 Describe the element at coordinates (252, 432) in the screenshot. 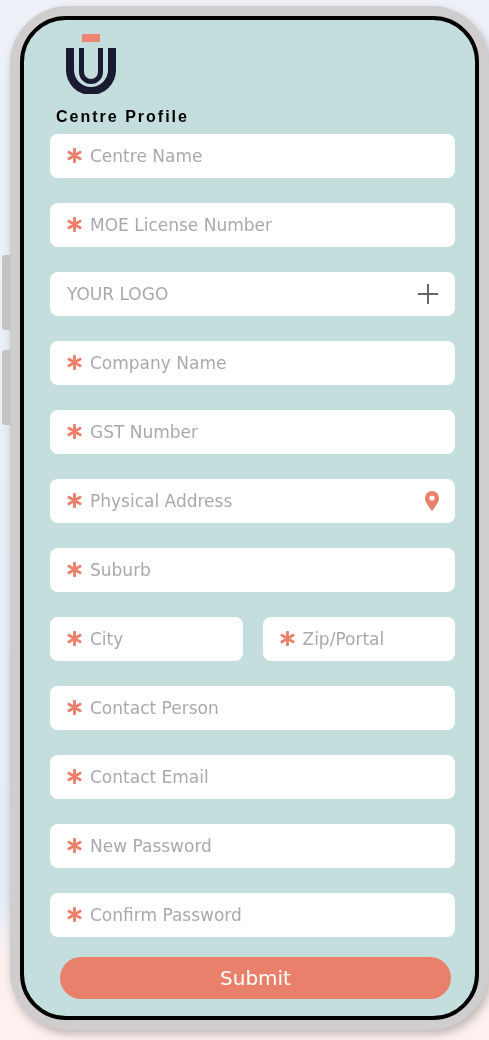

I see `input-field: GST Number` at that location.